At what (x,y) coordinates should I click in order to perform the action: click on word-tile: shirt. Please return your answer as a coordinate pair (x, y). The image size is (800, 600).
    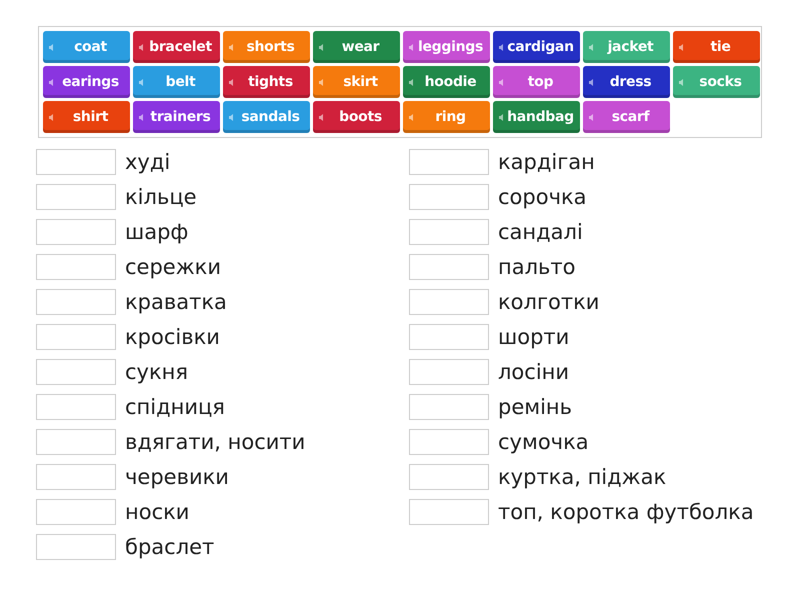
    Looking at the image, I should click on (86, 117).